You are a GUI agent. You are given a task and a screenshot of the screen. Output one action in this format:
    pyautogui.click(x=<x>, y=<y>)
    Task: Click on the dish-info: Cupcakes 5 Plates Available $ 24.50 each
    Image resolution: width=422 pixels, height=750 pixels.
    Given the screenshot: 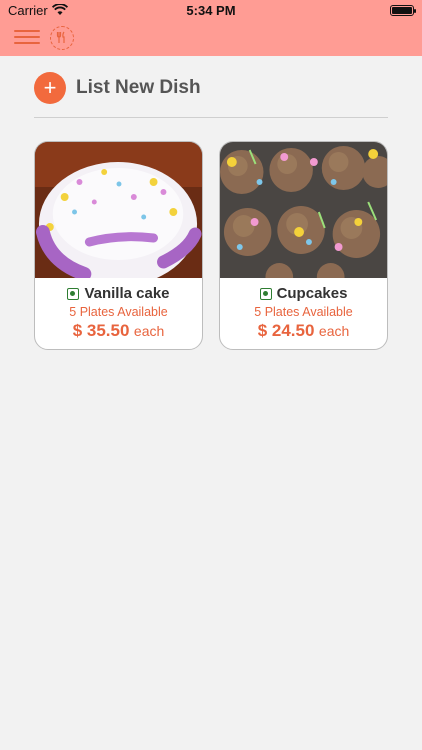 What is the action you would take?
    pyautogui.click(x=303, y=313)
    